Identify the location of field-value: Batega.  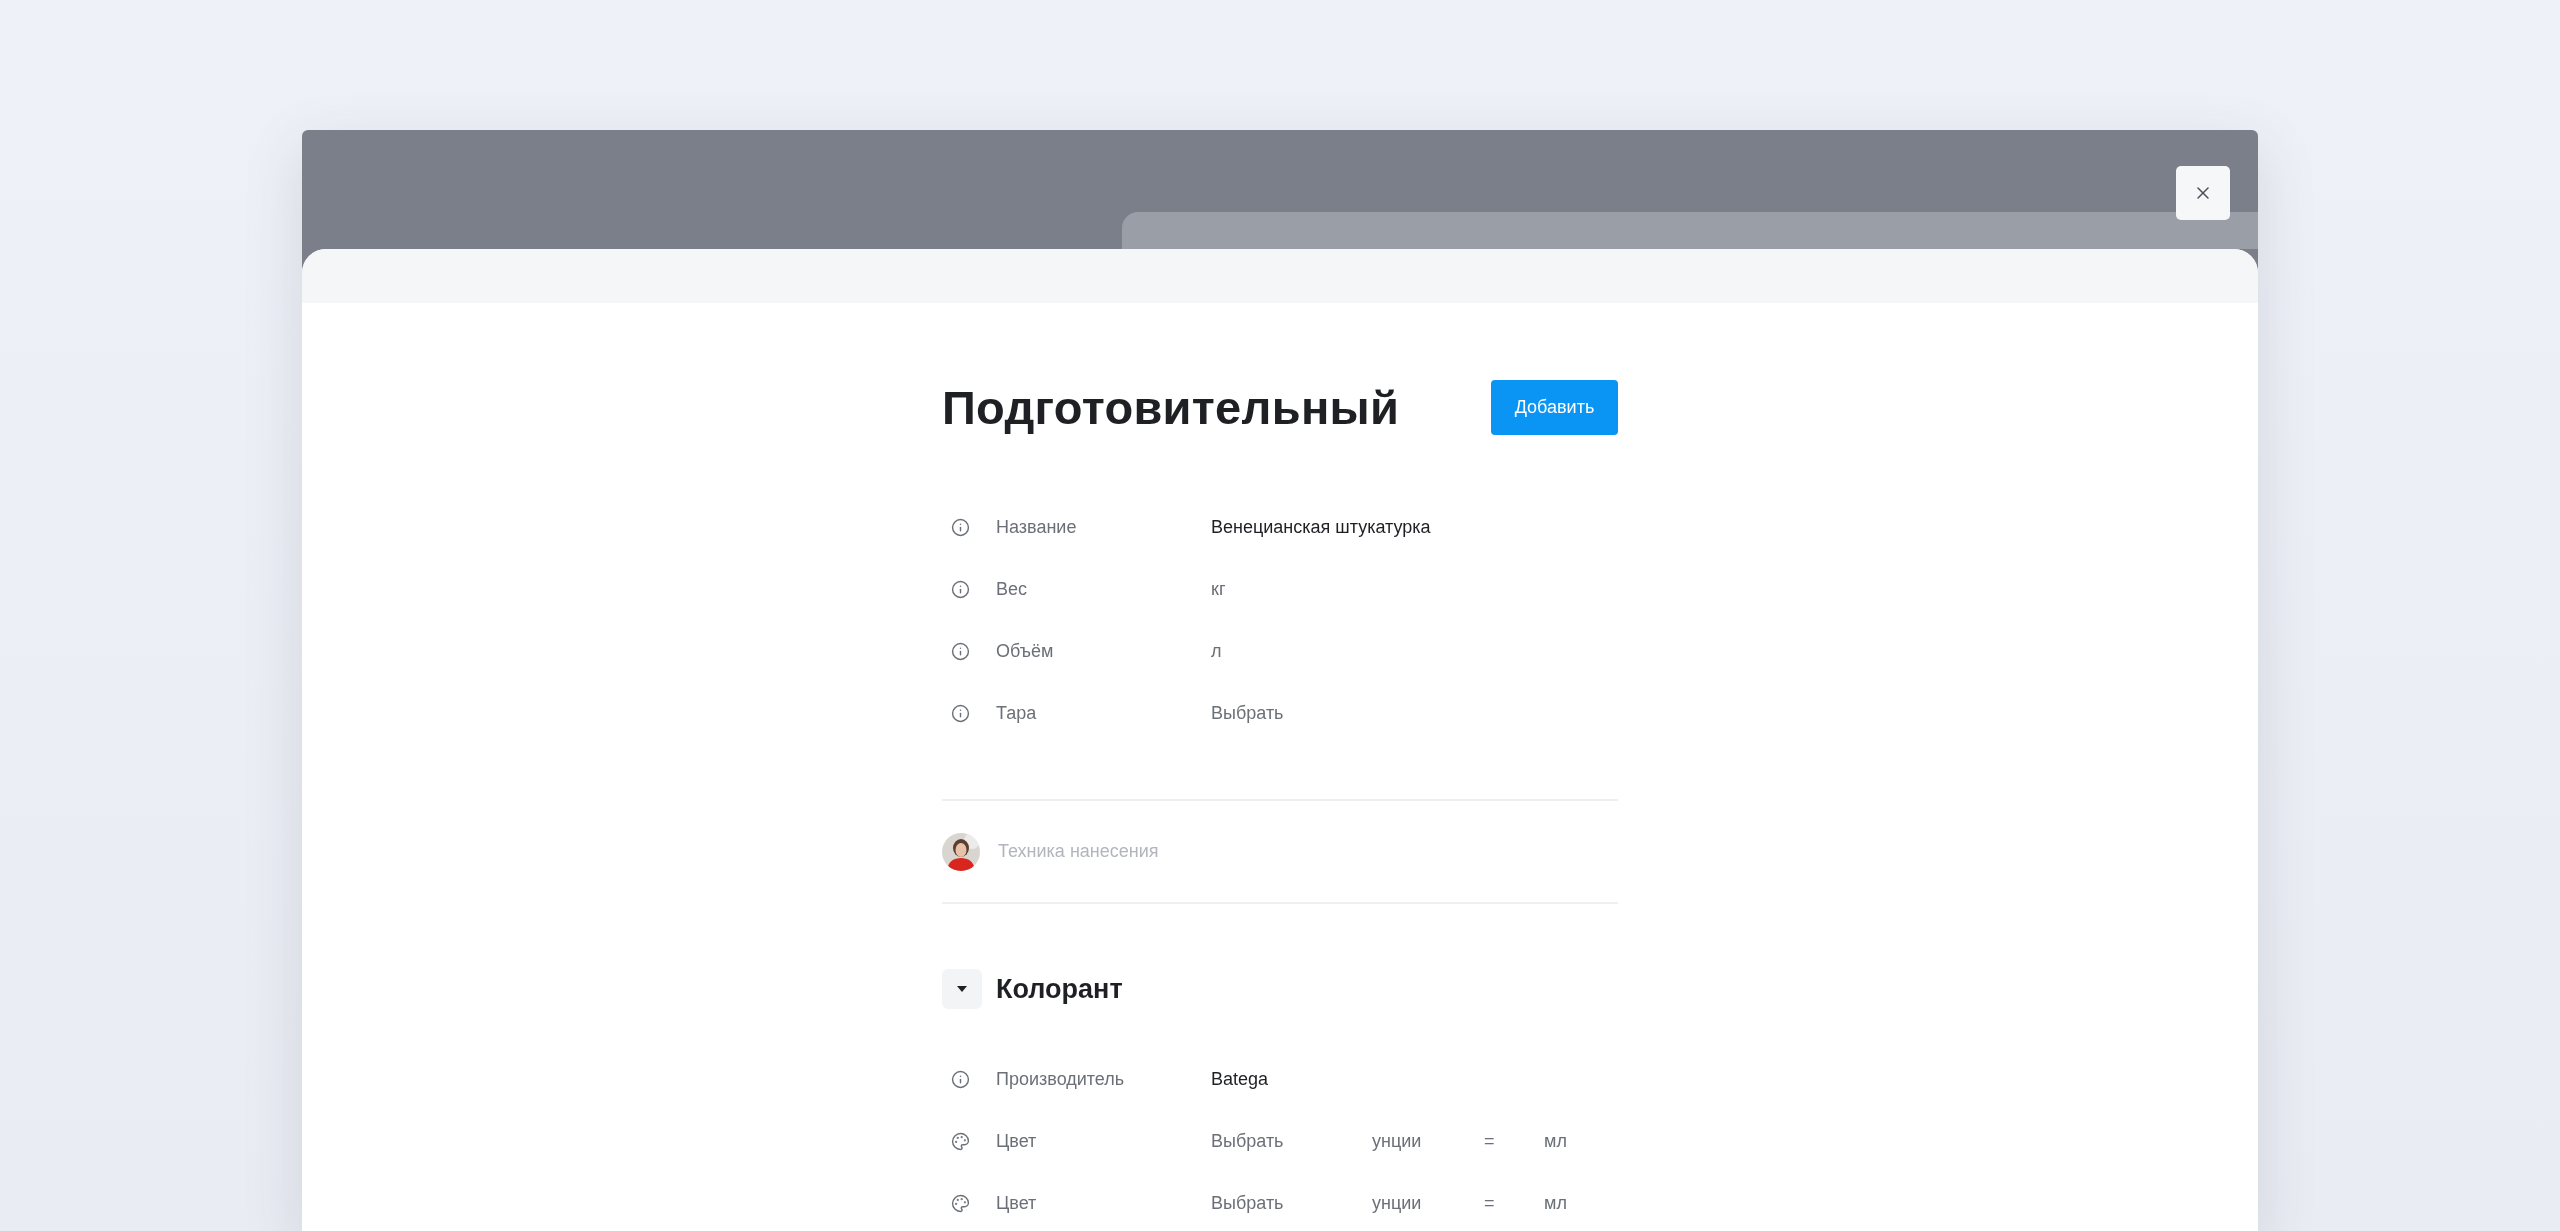
(1240, 1079).